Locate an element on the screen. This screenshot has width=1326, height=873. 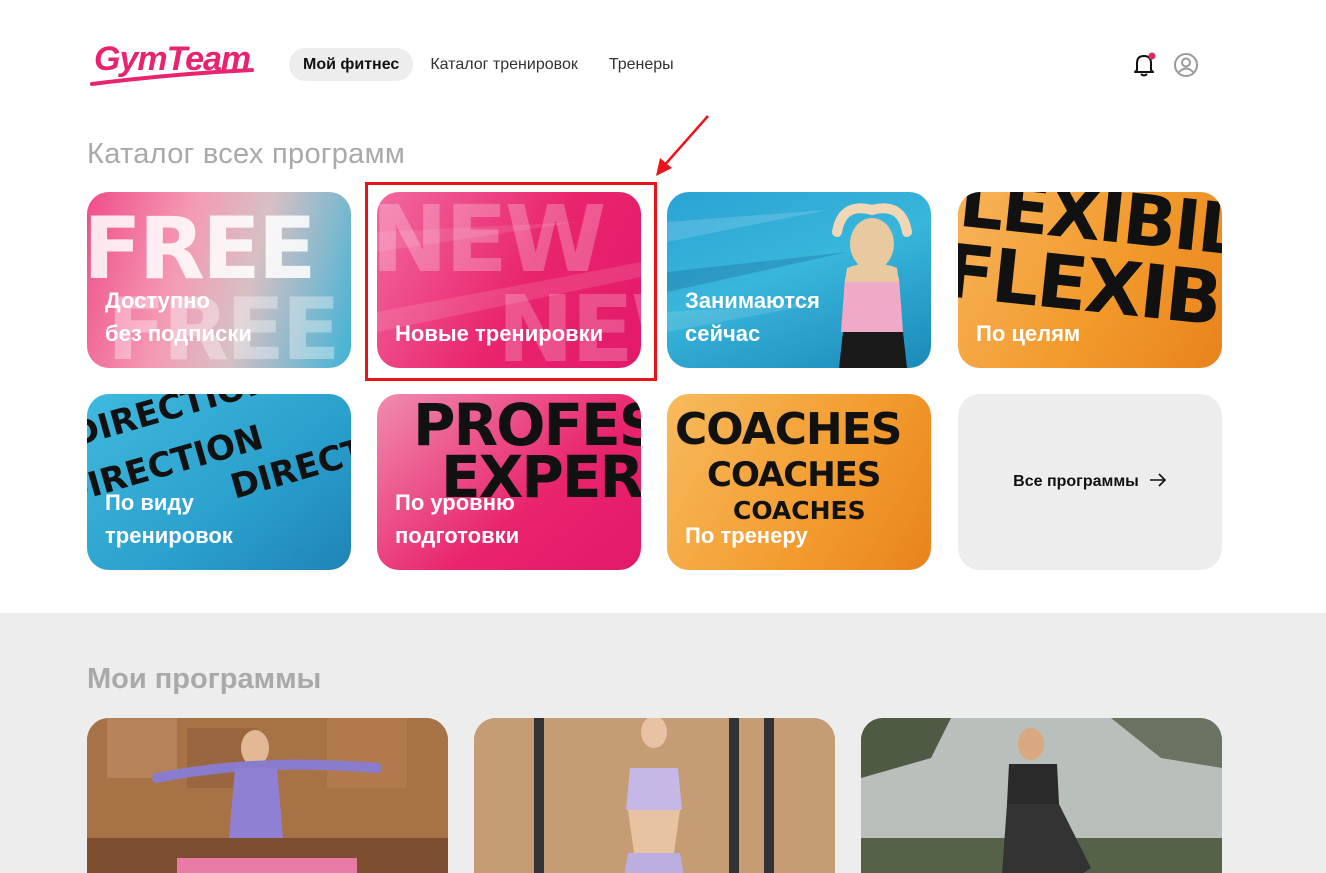
annotation-highlight-box is located at coordinates (511, 281).